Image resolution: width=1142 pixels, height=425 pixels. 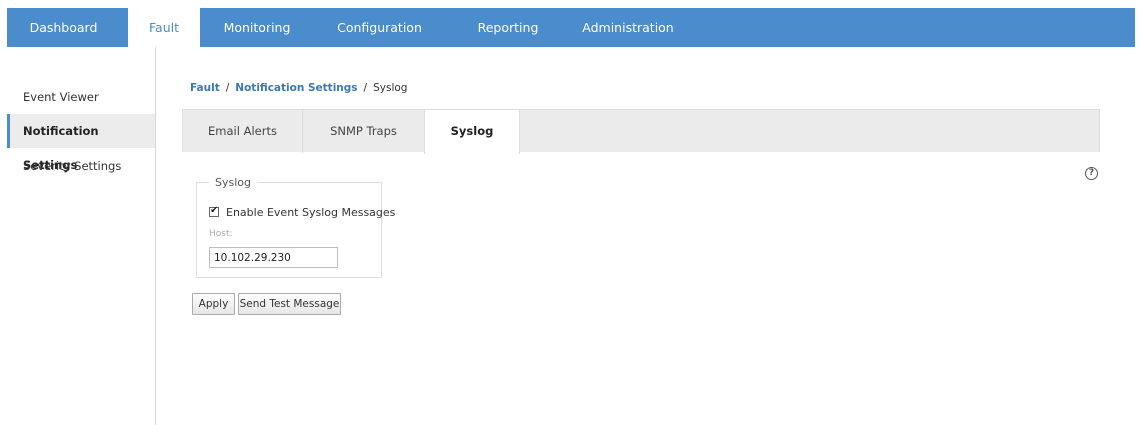 What do you see at coordinates (628, 27) in the screenshot?
I see `nav-administration: Administration` at bounding box center [628, 27].